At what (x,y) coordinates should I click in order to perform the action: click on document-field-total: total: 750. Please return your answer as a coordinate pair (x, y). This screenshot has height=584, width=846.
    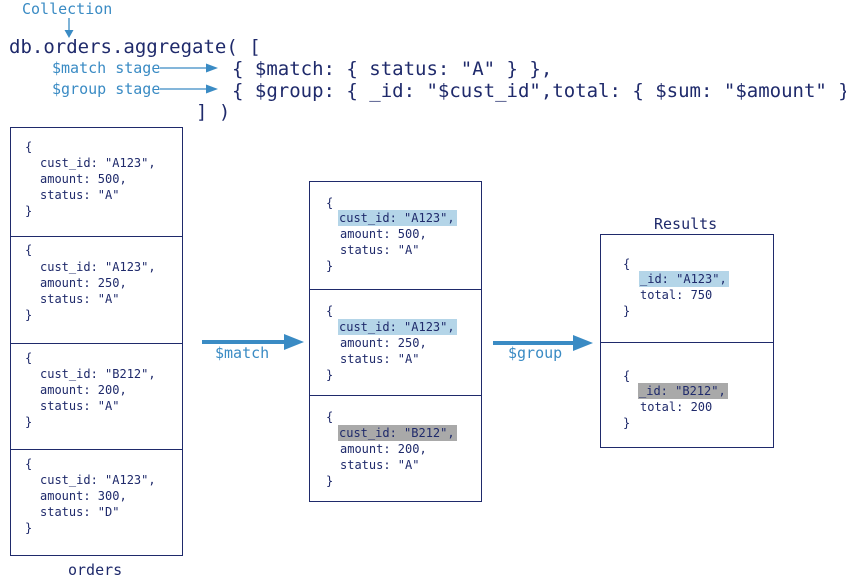
    Looking at the image, I should click on (676, 295).